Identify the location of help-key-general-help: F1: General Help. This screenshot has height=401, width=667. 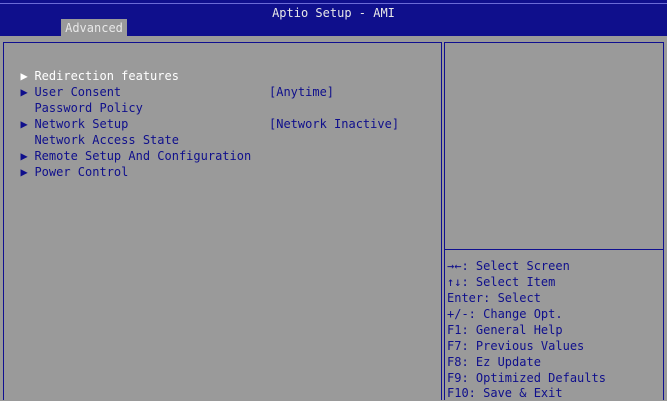
(505, 330).